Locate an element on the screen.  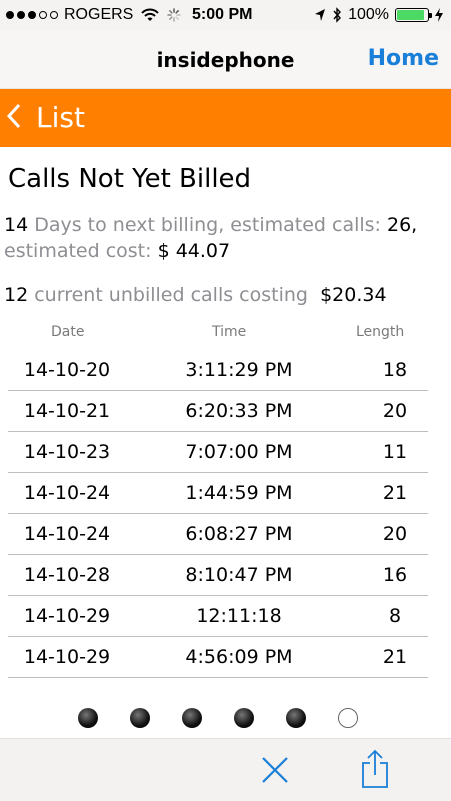
status-right: 100% is located at coordinates (378, 15).